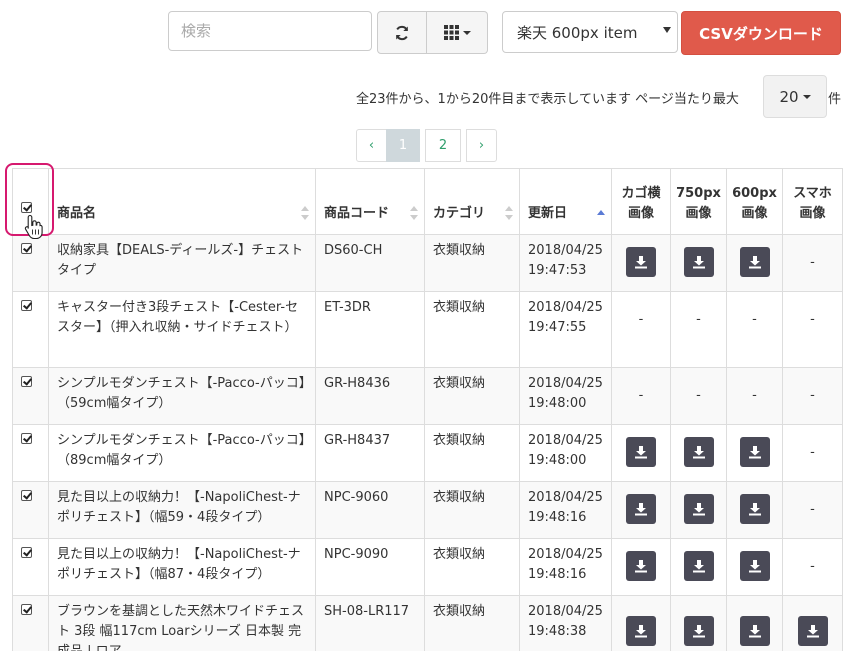 This screenshot has width=850, height=651. I want to click on page-size-dropdown: 20, so click(795, 96).